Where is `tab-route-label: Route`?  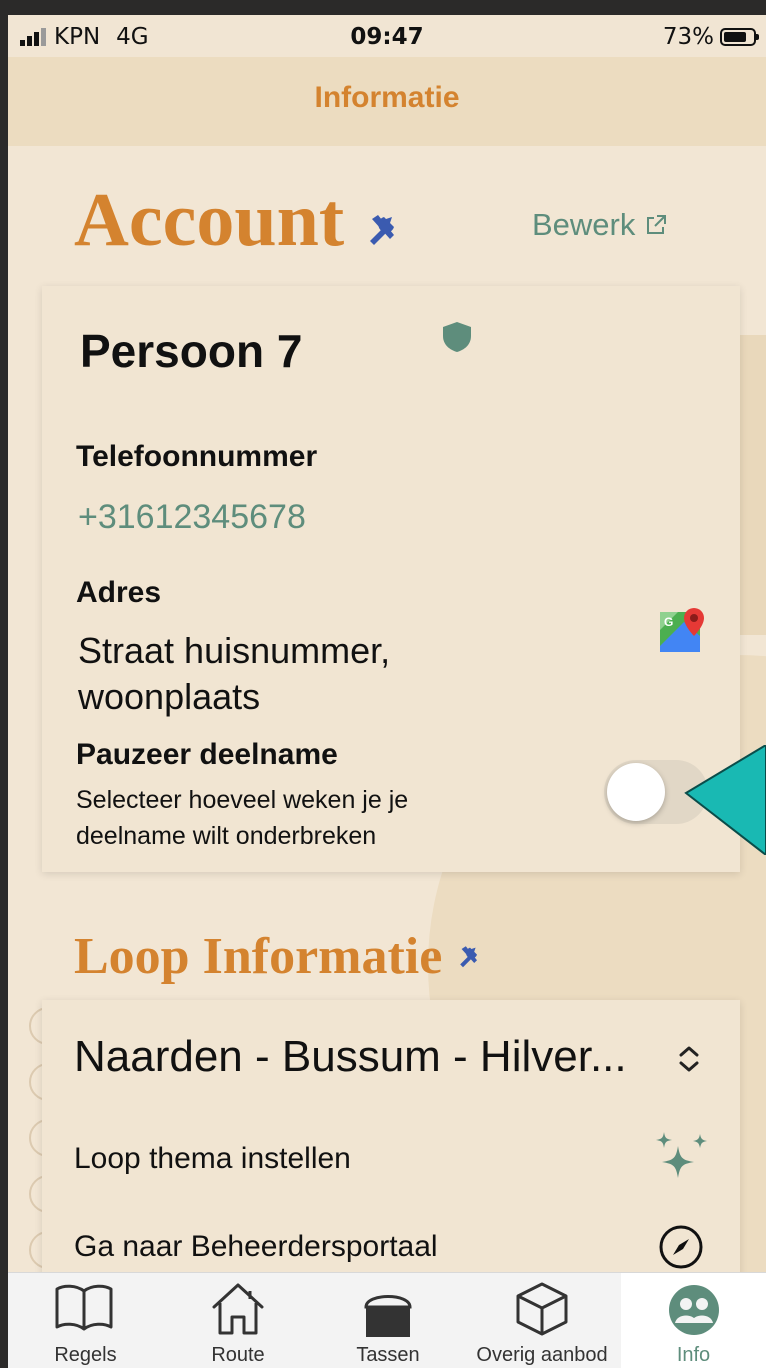 tab-route-label: Route is located at coordinates (238, 1355).